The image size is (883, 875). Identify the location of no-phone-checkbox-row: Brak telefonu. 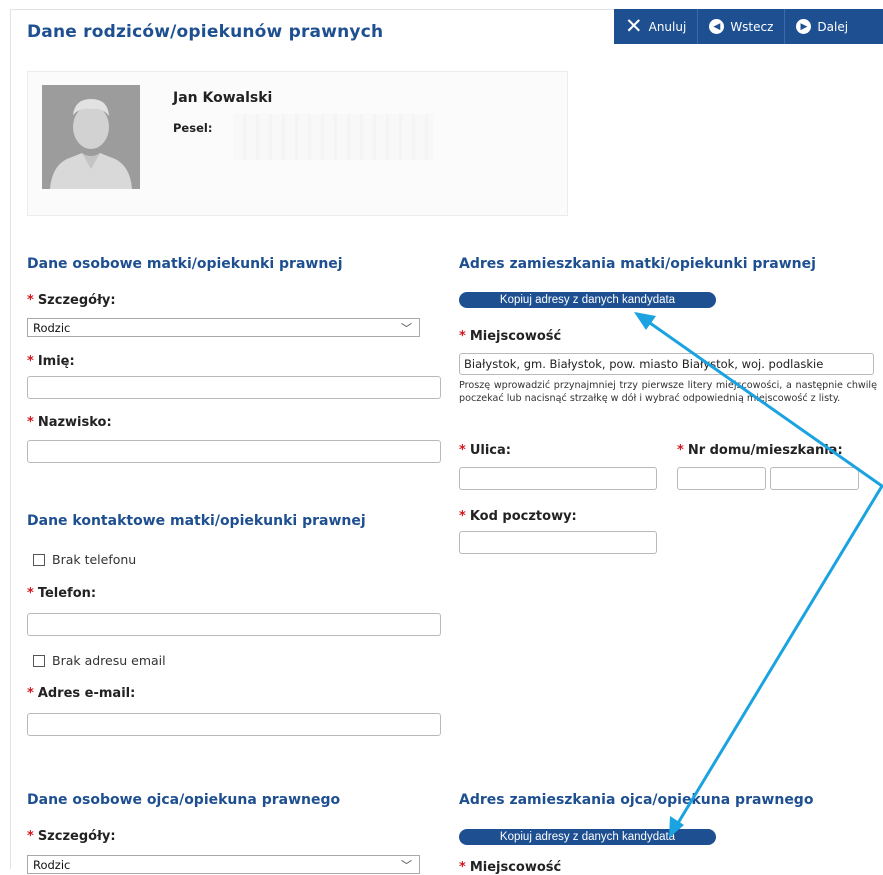
(84, 559).